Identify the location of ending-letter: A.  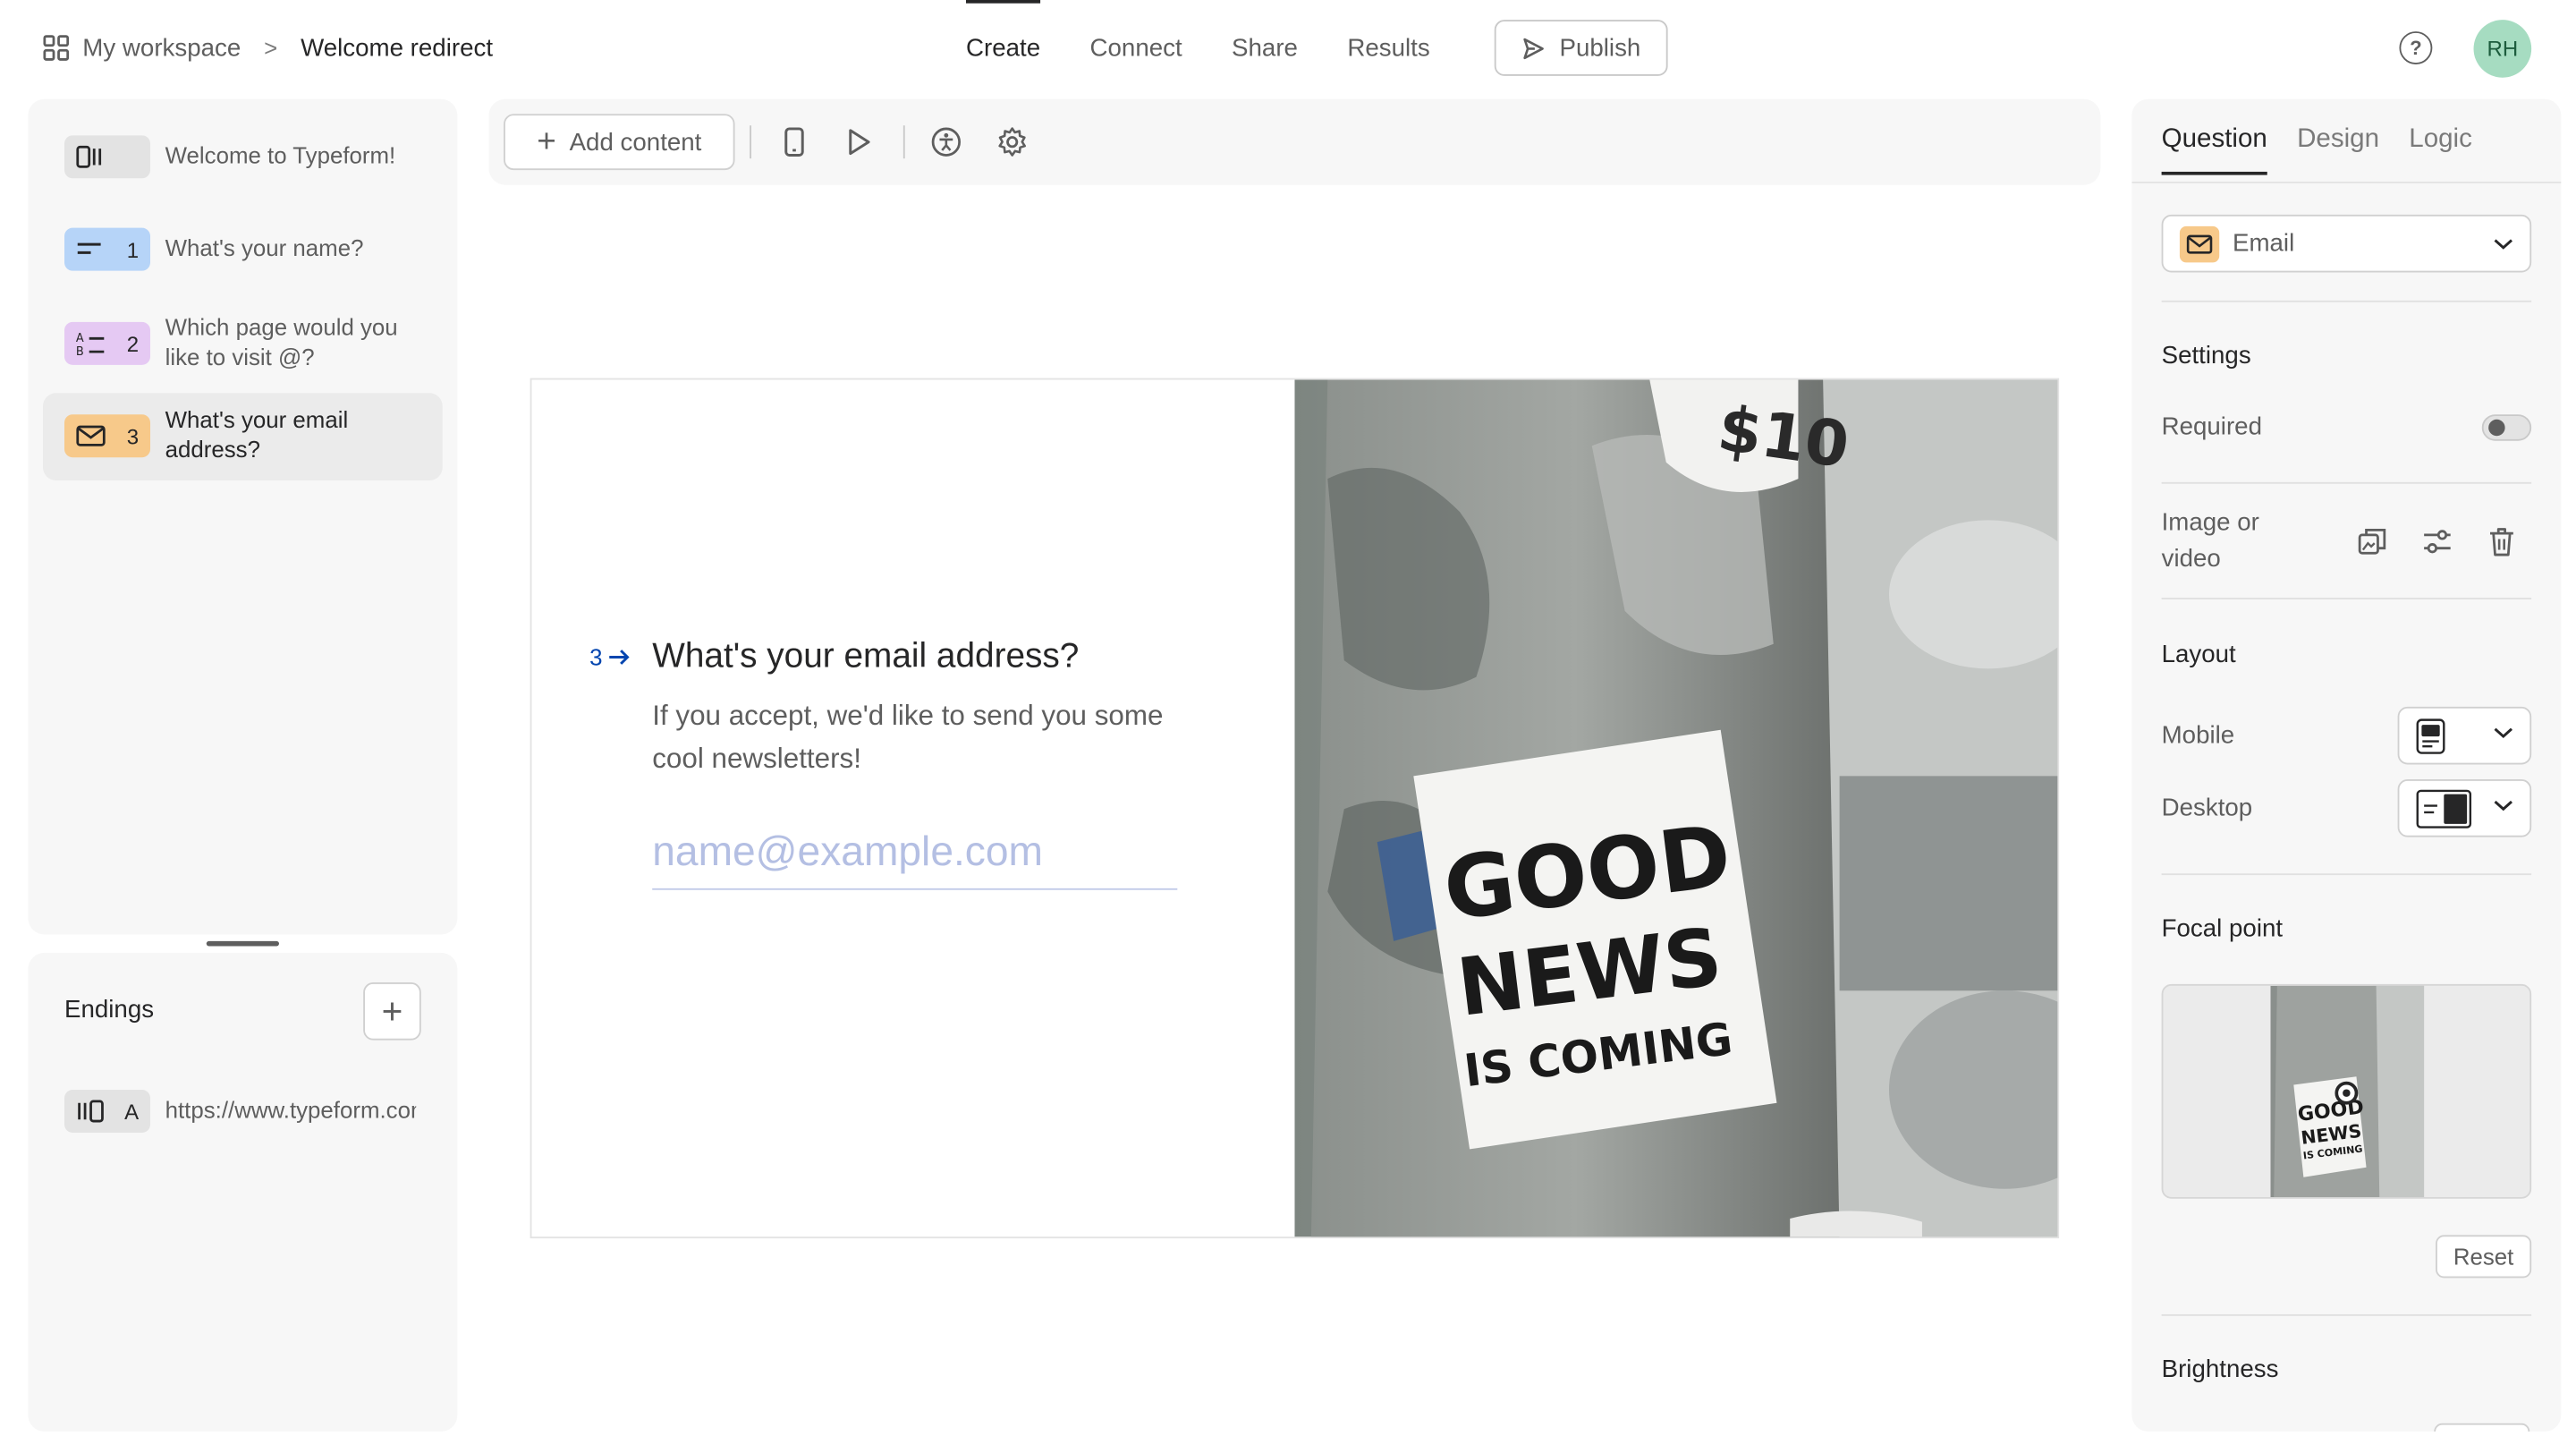
(132, 1111).